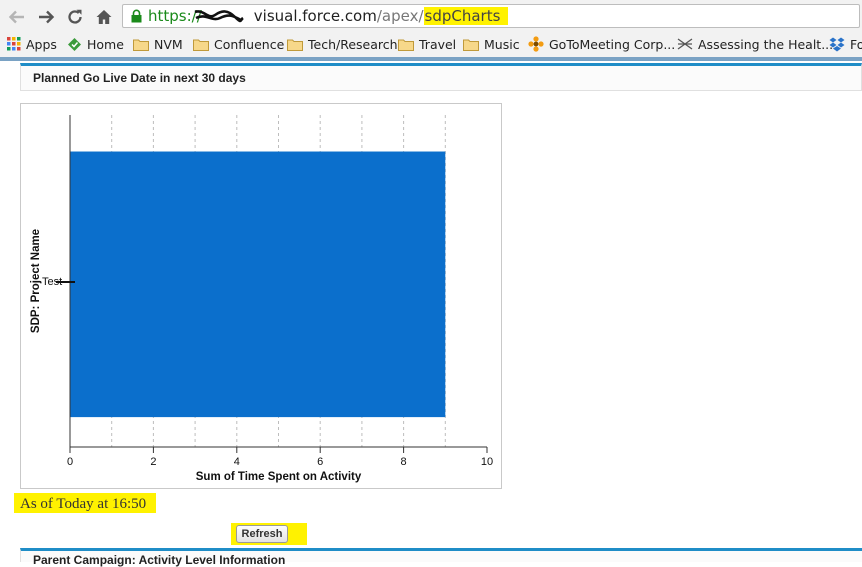 This screenshot has width=862, height=567. I want to click on x-tick-label: 0, so click(70, 462).